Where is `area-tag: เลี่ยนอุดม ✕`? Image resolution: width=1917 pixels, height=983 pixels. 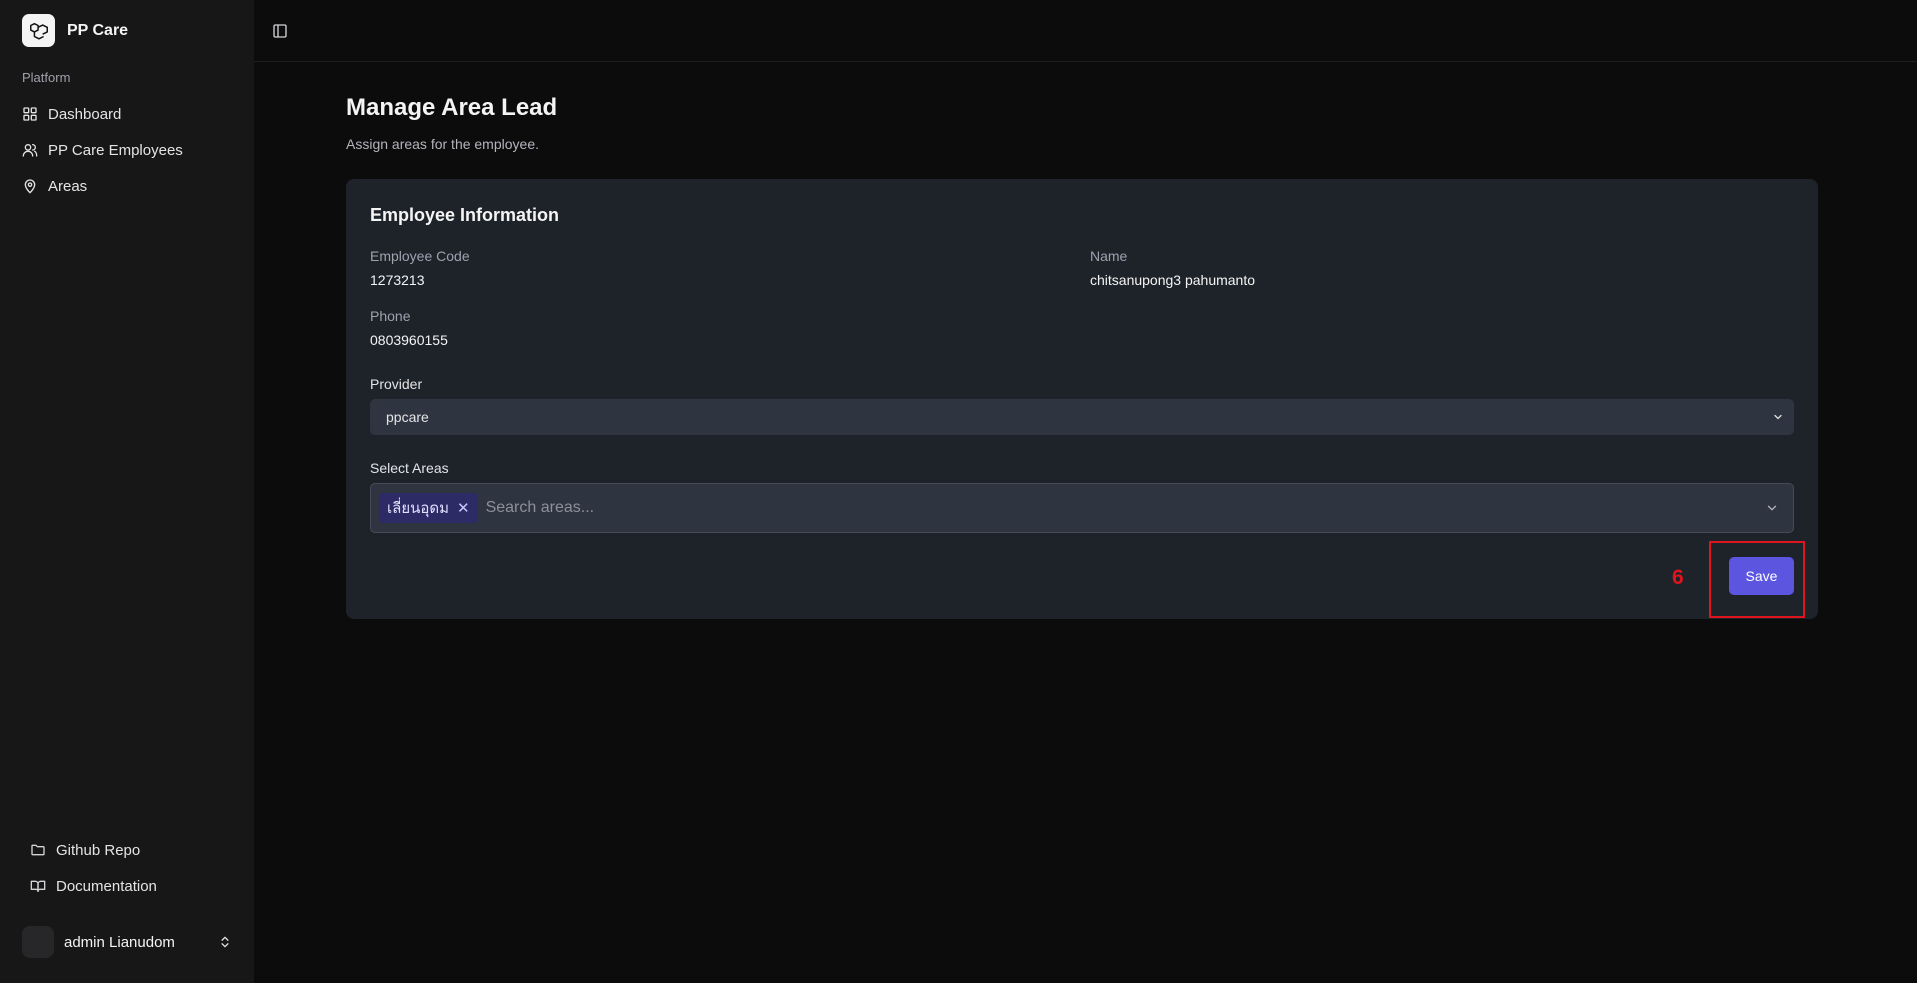
area-tag: เลี่ยนอุดม ✕ is located at coordinates (428, 508).